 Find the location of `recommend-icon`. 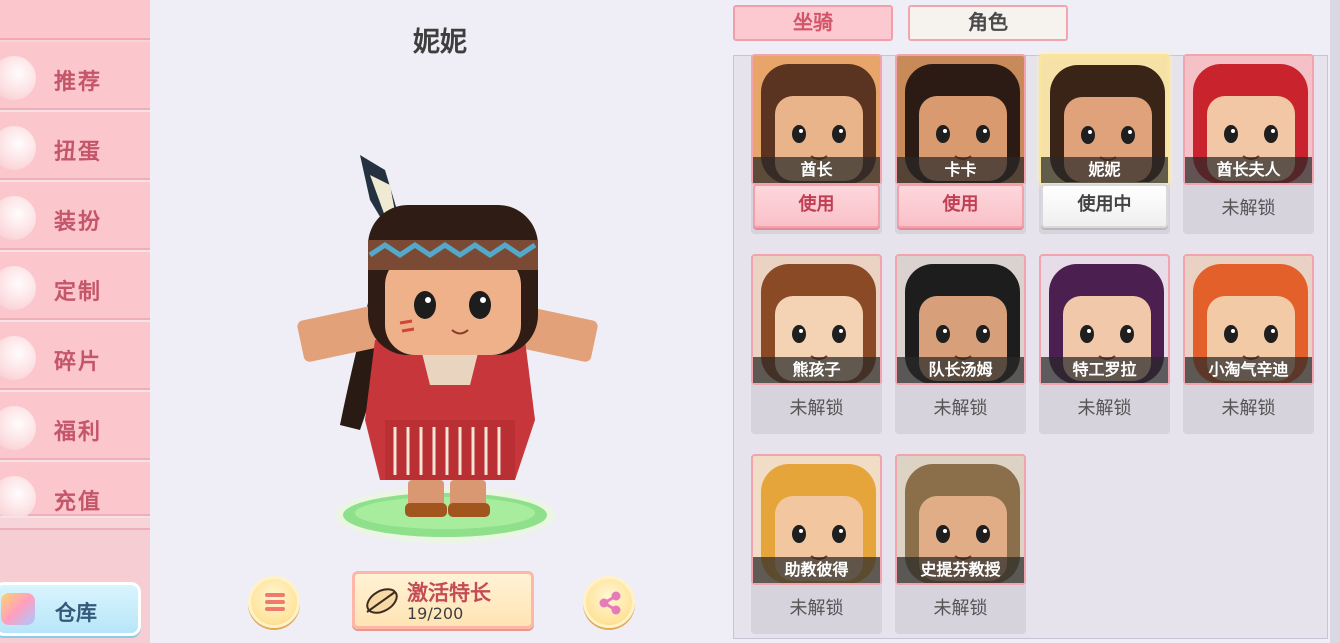

recommend-icon is located at coordinates (18, 78).